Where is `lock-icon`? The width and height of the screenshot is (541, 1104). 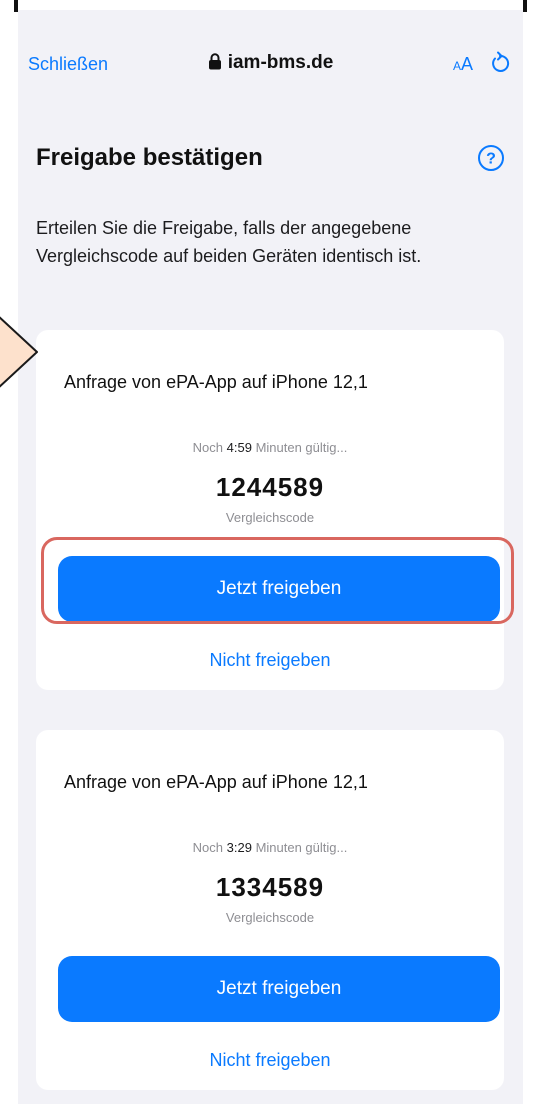 lock-icon is located at coordinates (215, 64).